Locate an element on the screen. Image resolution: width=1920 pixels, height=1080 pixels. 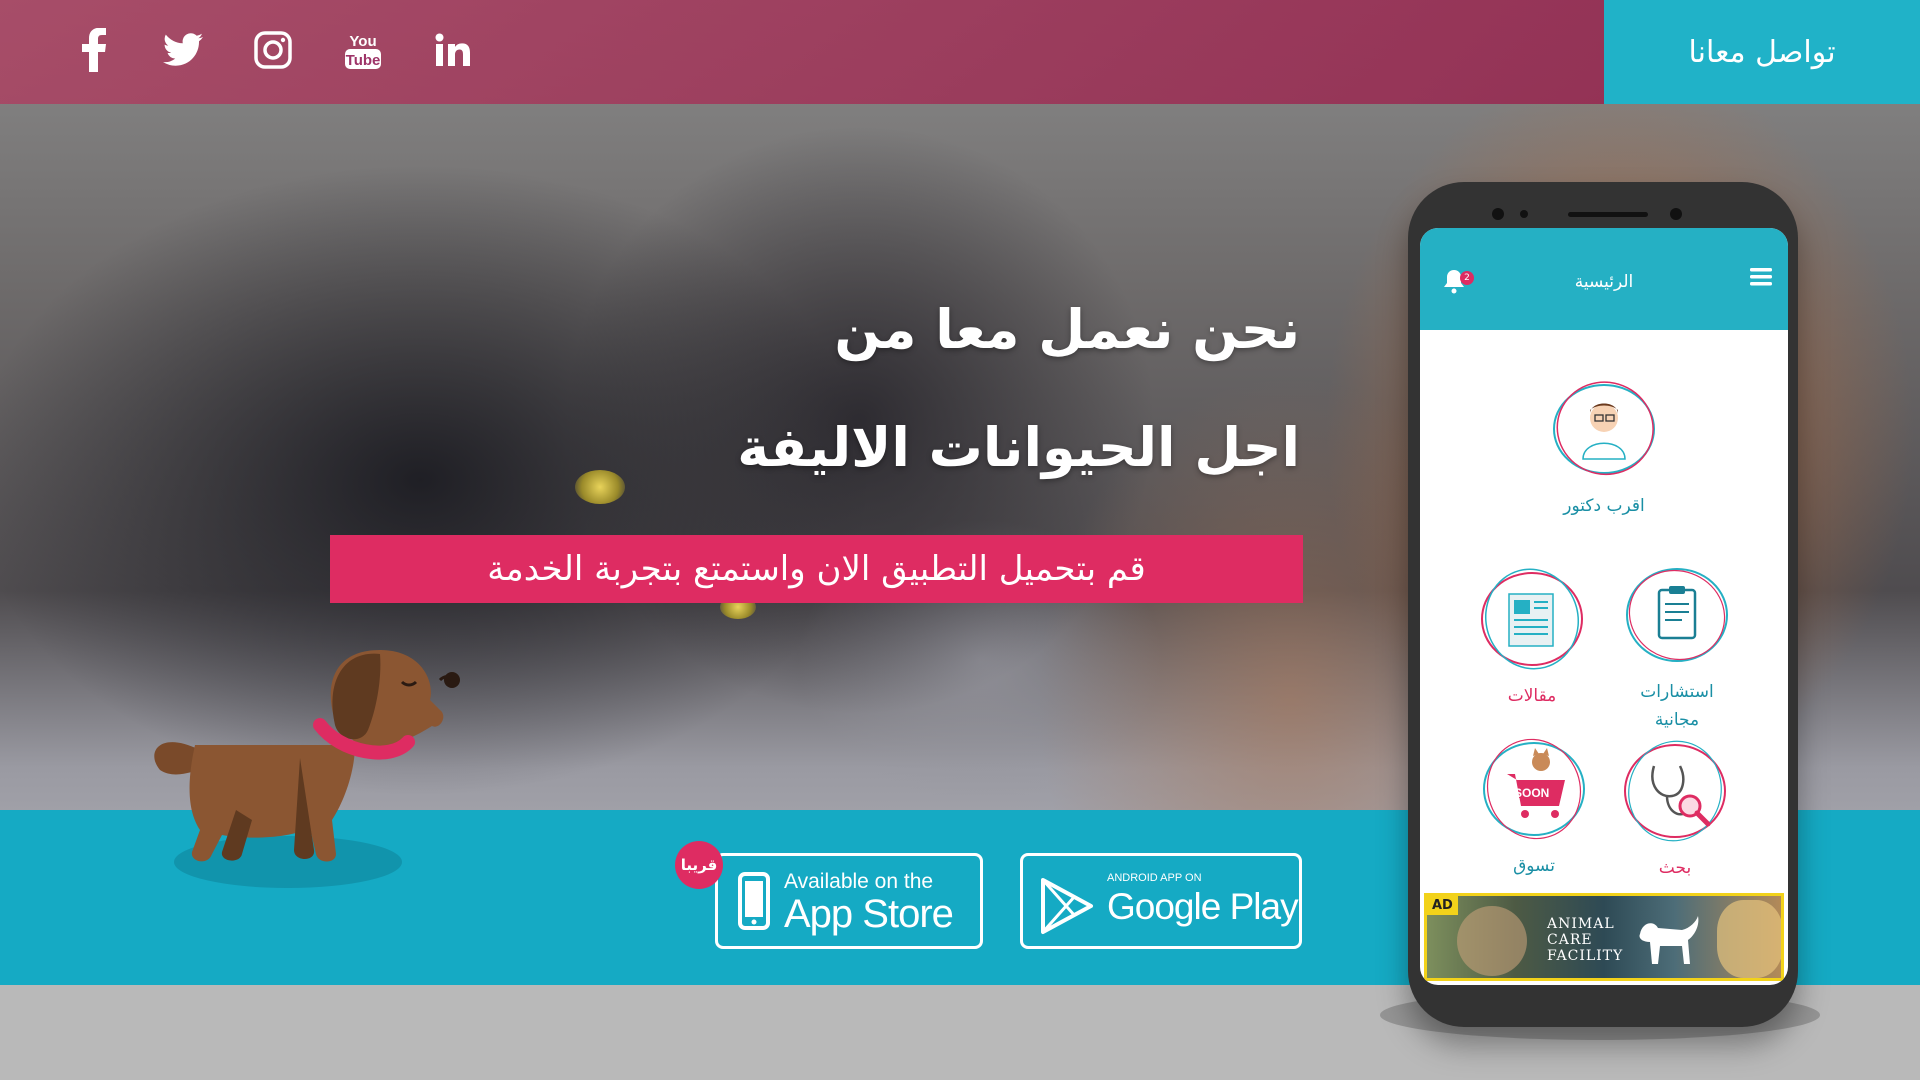
instagram-icon is located at coordinates (273, 50).